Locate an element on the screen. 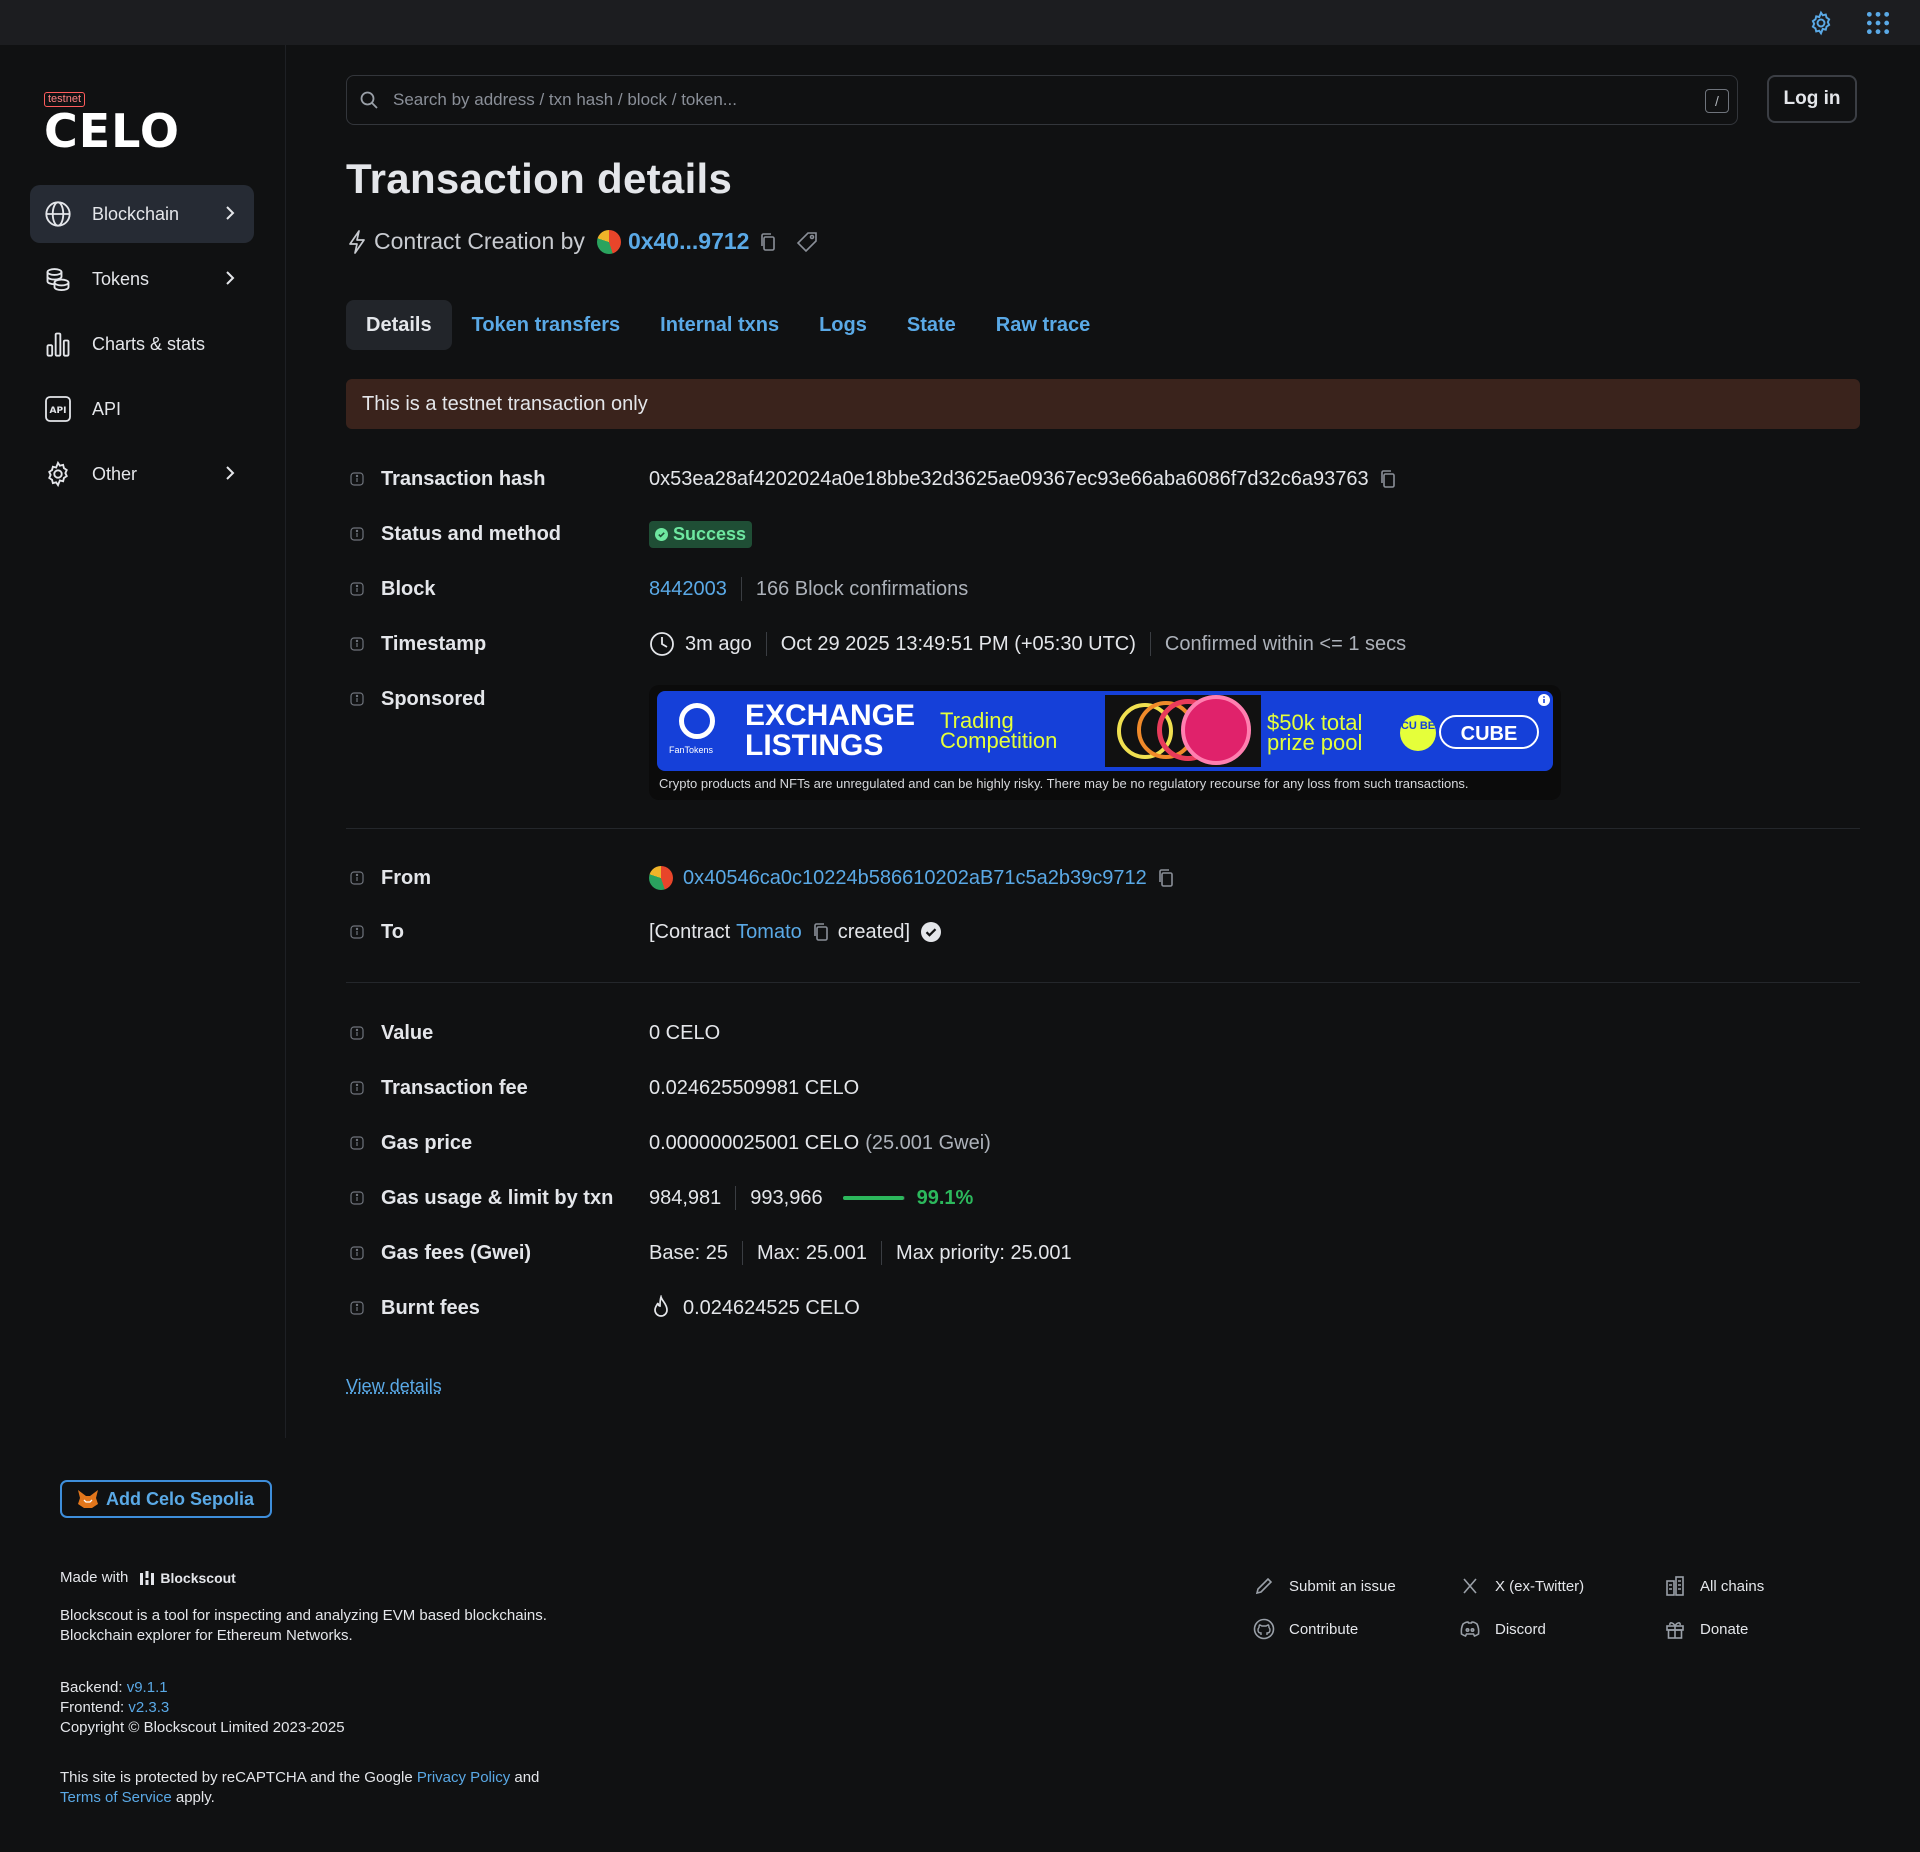 The image size is (1920, 1852). gas-used: 984,981 is located at coordinates (685, 1197).